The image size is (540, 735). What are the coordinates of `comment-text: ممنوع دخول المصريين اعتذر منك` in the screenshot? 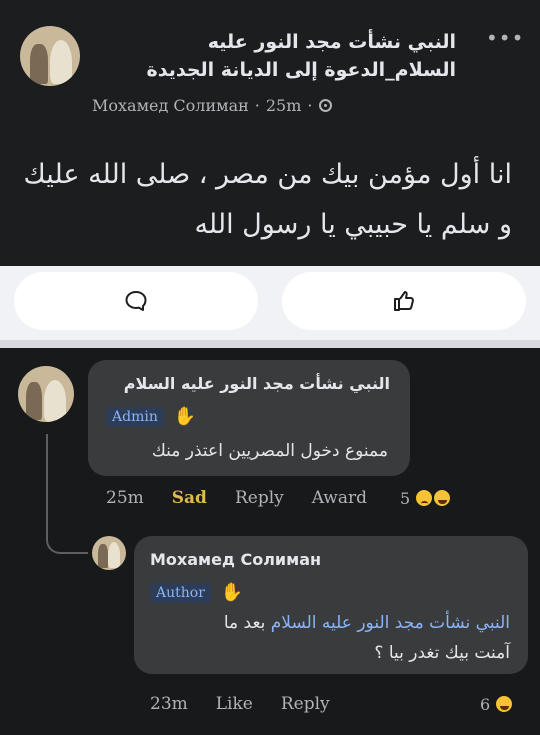 It's located at (269, 451).